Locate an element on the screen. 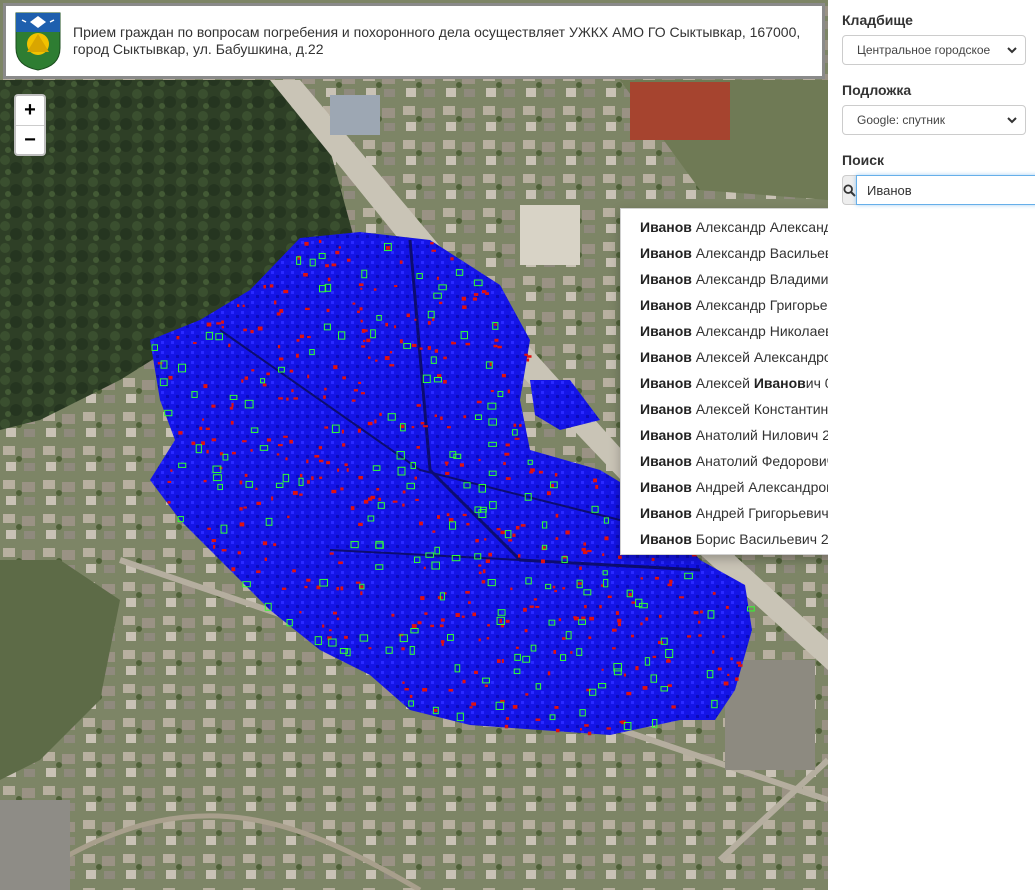 This screenshot has height=890, width=1035. result-rest-text: ич 01.01.1900 г/р is located at coordinates (816, 383).